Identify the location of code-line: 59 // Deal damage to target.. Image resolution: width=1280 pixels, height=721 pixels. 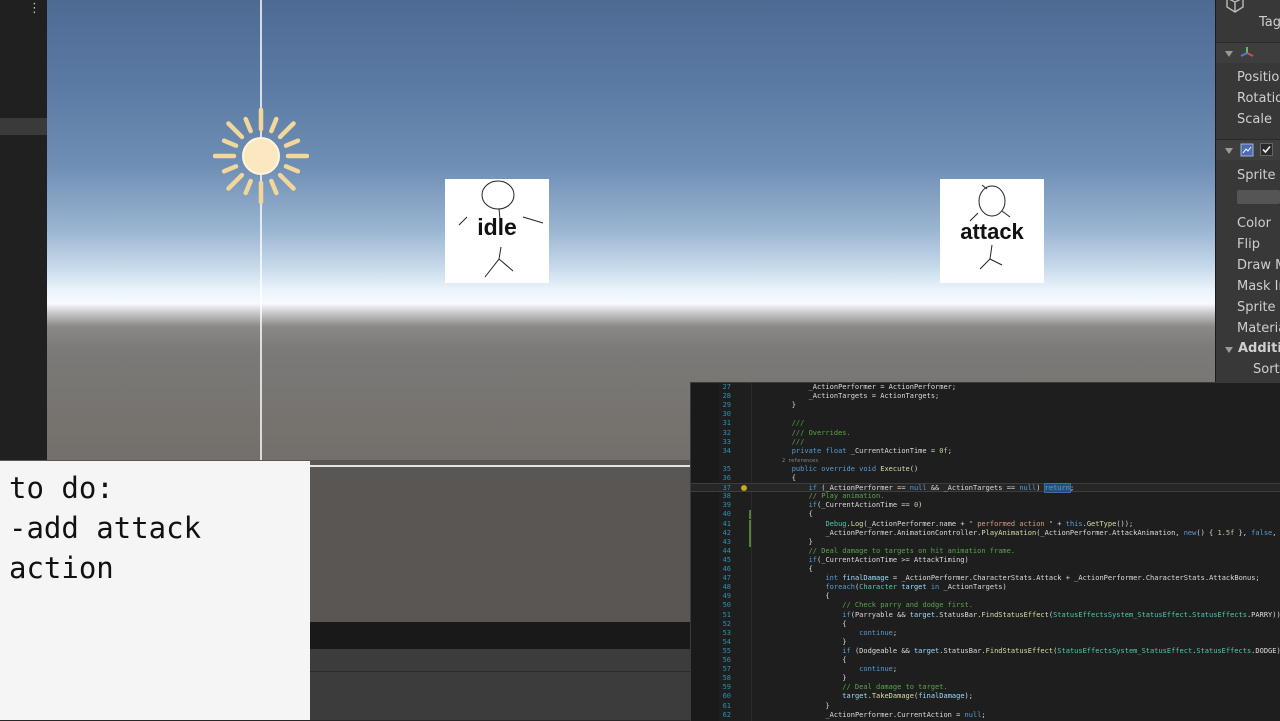
(985, 687).